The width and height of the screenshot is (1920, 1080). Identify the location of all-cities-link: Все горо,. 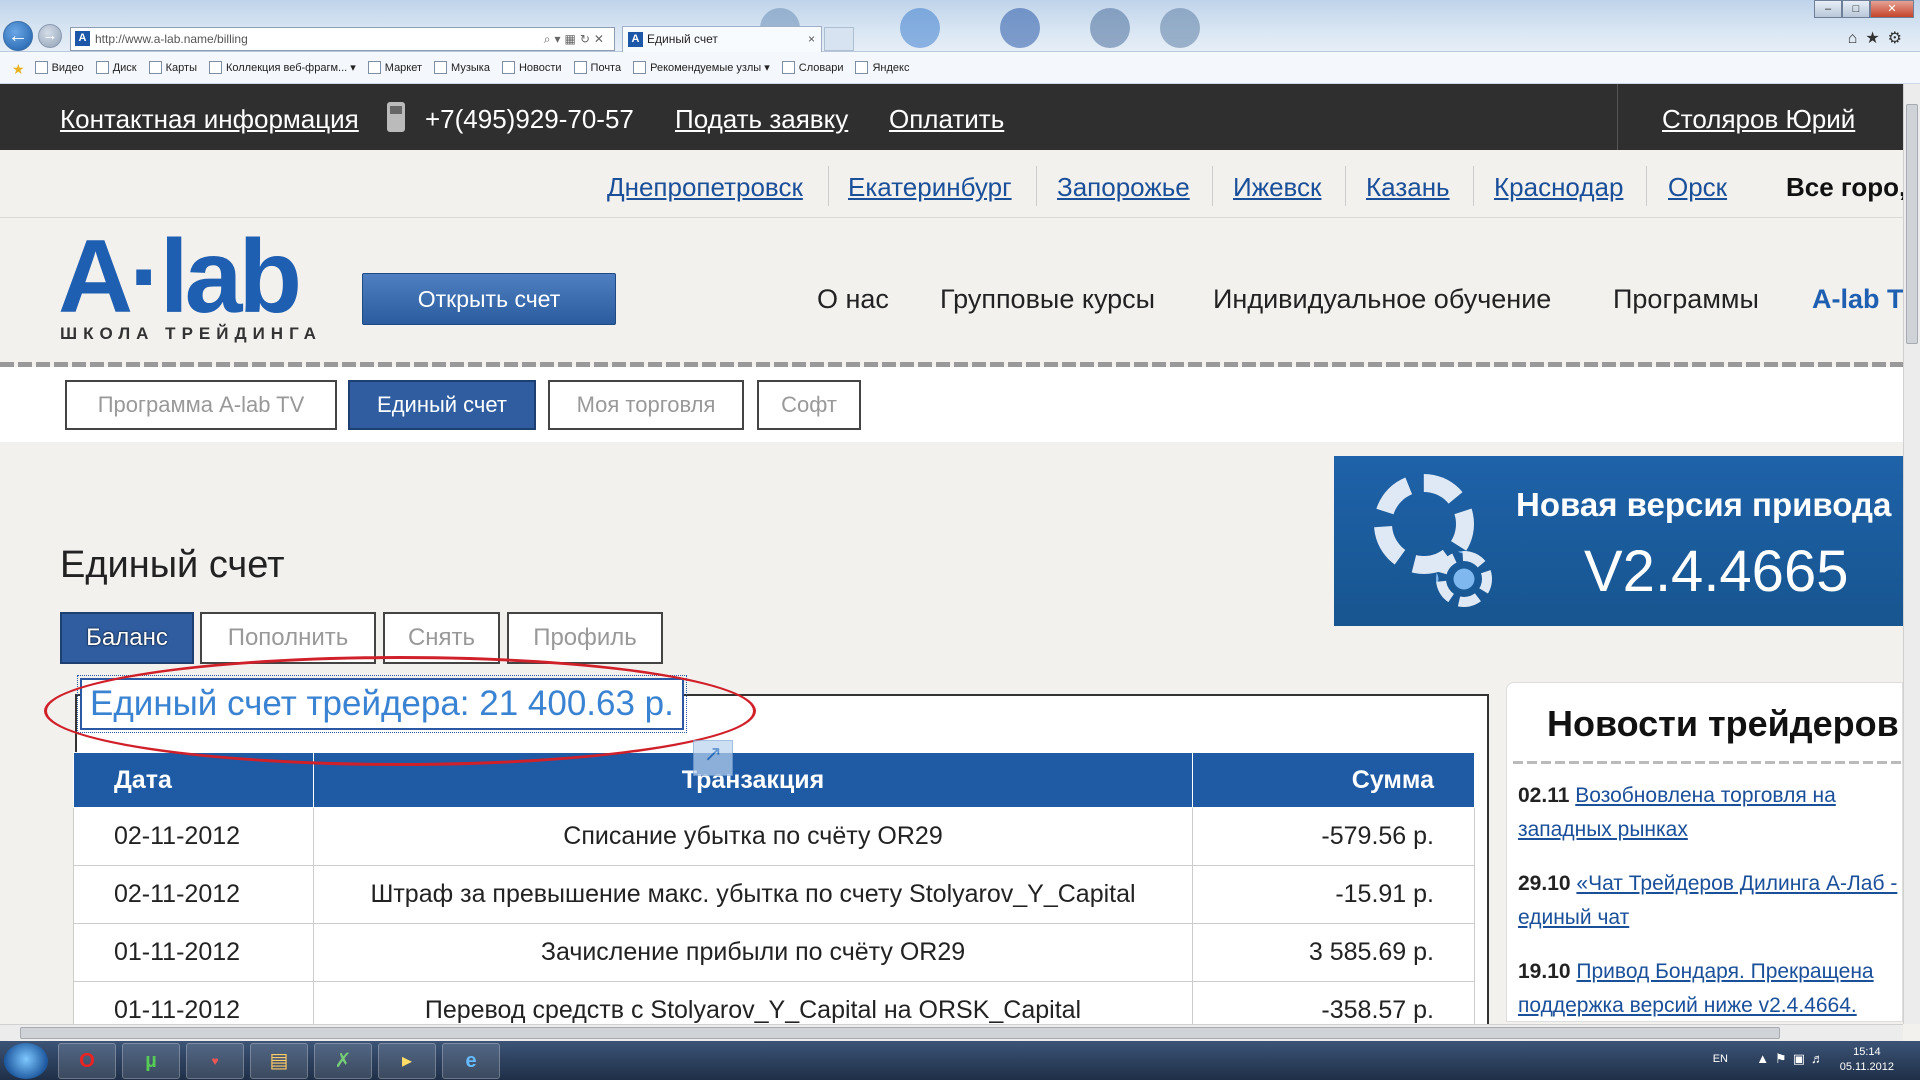
(1844, 187).